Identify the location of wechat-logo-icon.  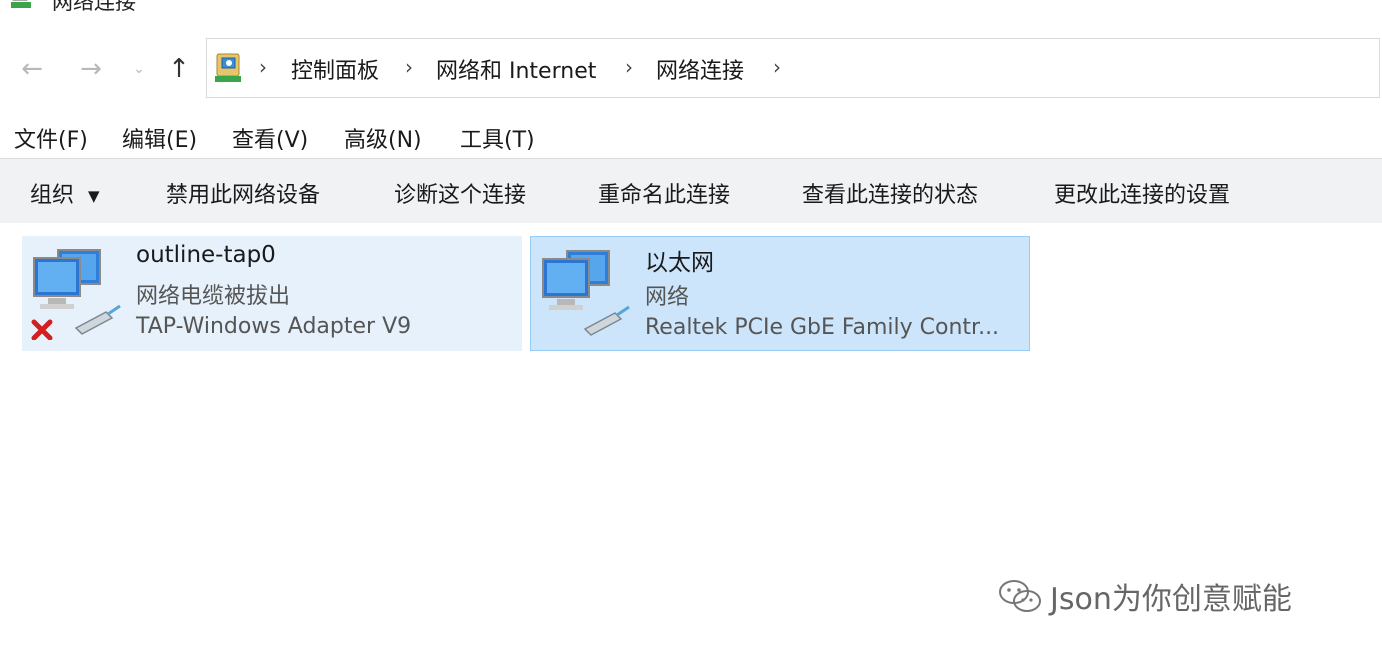
(1020, 596).